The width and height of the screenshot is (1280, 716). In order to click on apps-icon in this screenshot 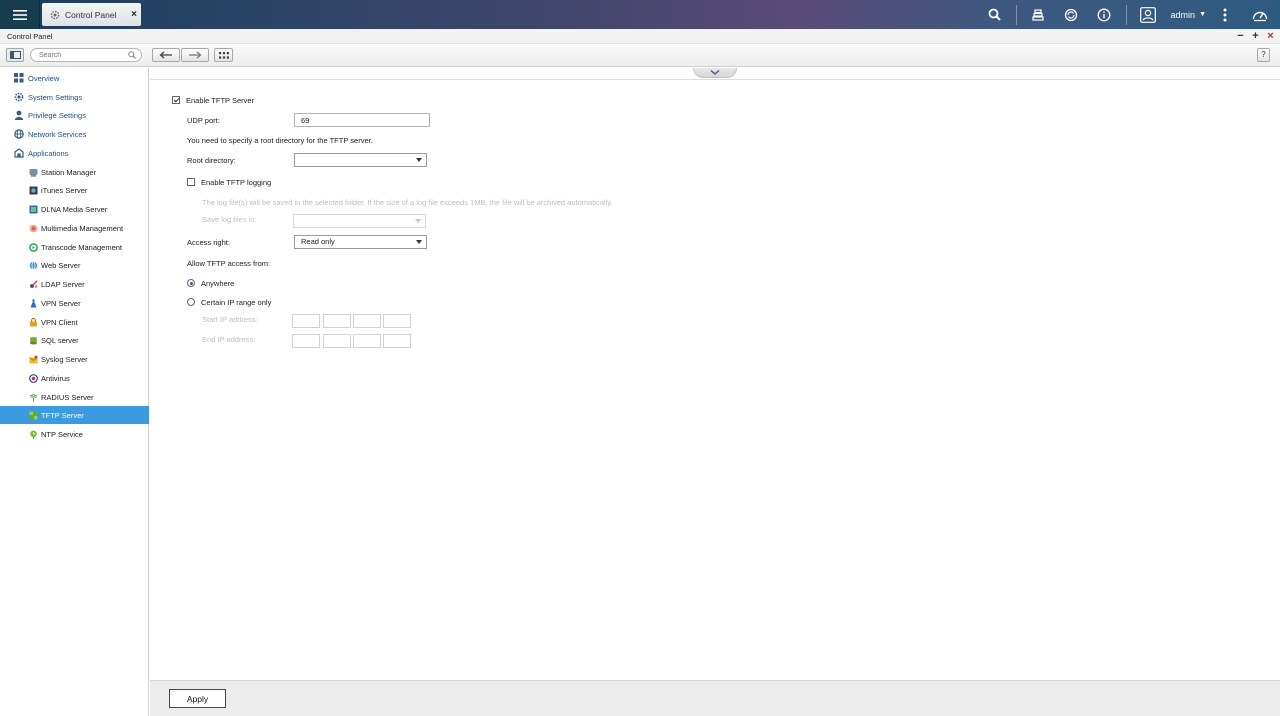, I will do `click(19, 153)`.